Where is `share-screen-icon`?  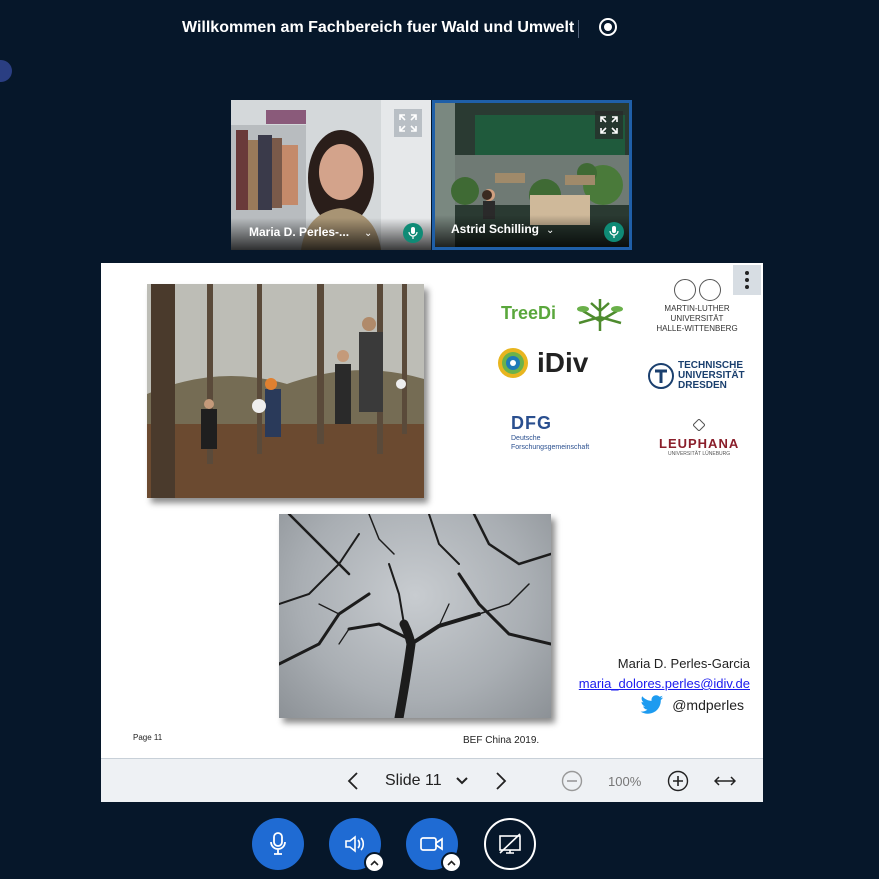 share-screen-icon is located at coordinates (510, 843).